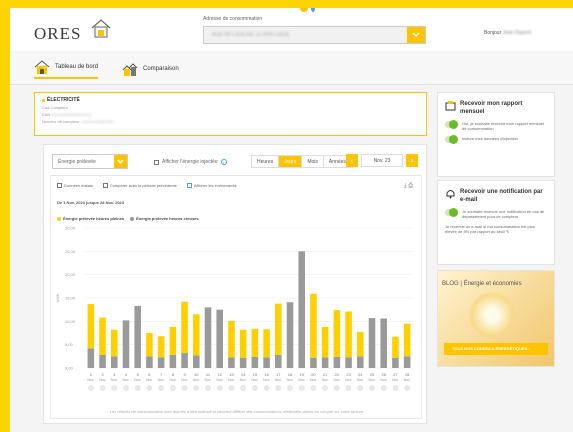  Describe the element at coordinates (496, 349) in the screenshot. I see `blog-advice-button: TOUS NOS CONSEILS ÉNERGÉTIQUES ›` at that location.